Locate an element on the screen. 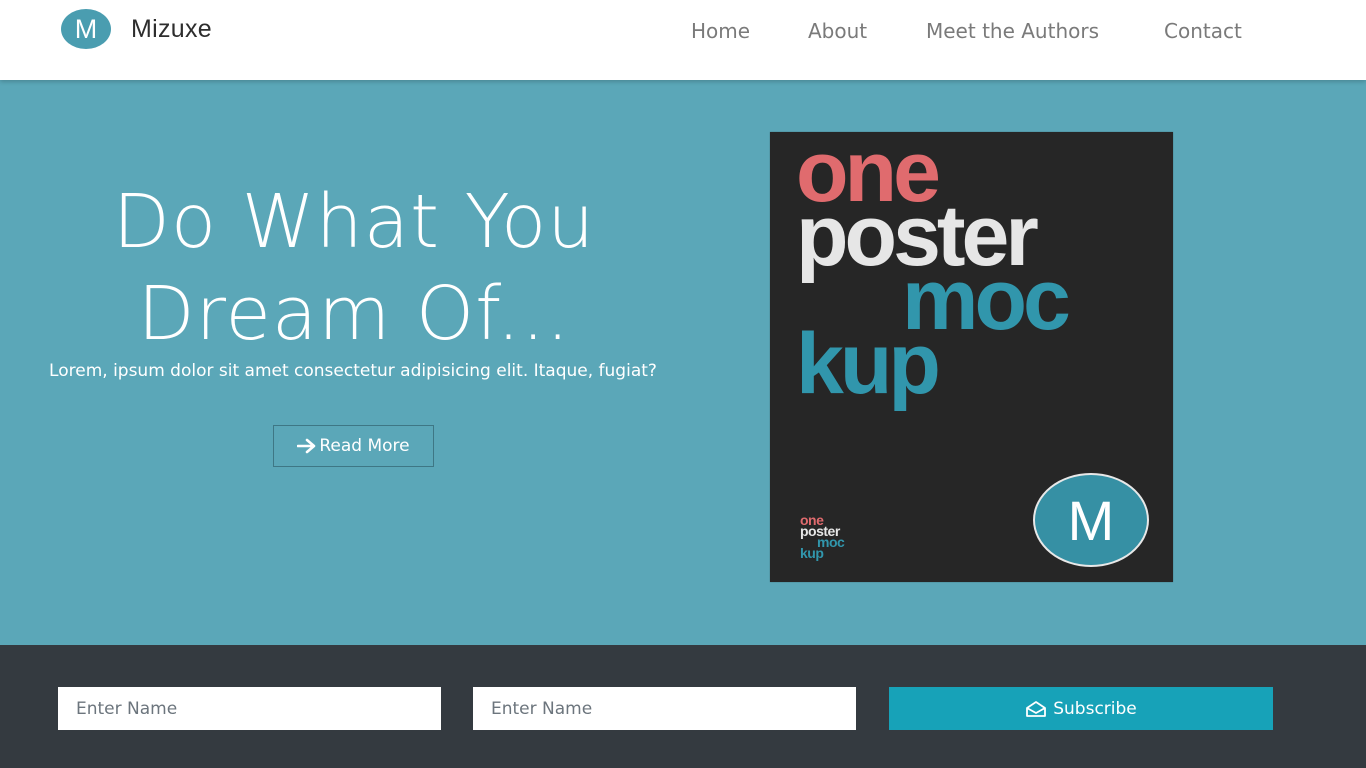  nav-link-about: About is located at coordinates (837, 31).